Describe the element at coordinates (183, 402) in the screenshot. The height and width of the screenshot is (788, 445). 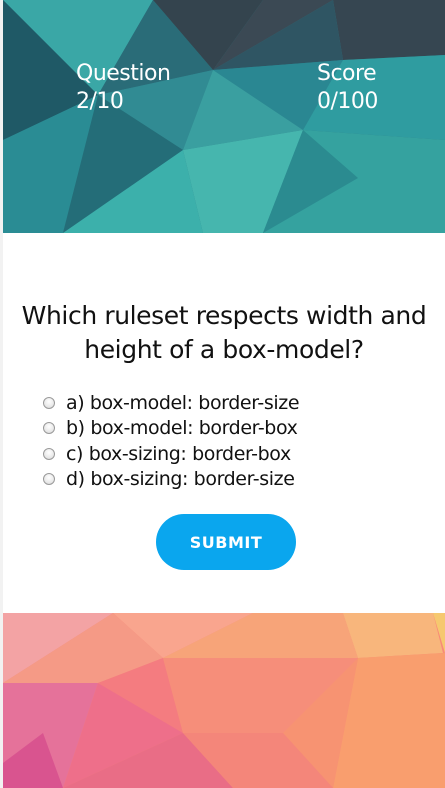
I see `option-a-label: a) box-model: border-size` at that location.